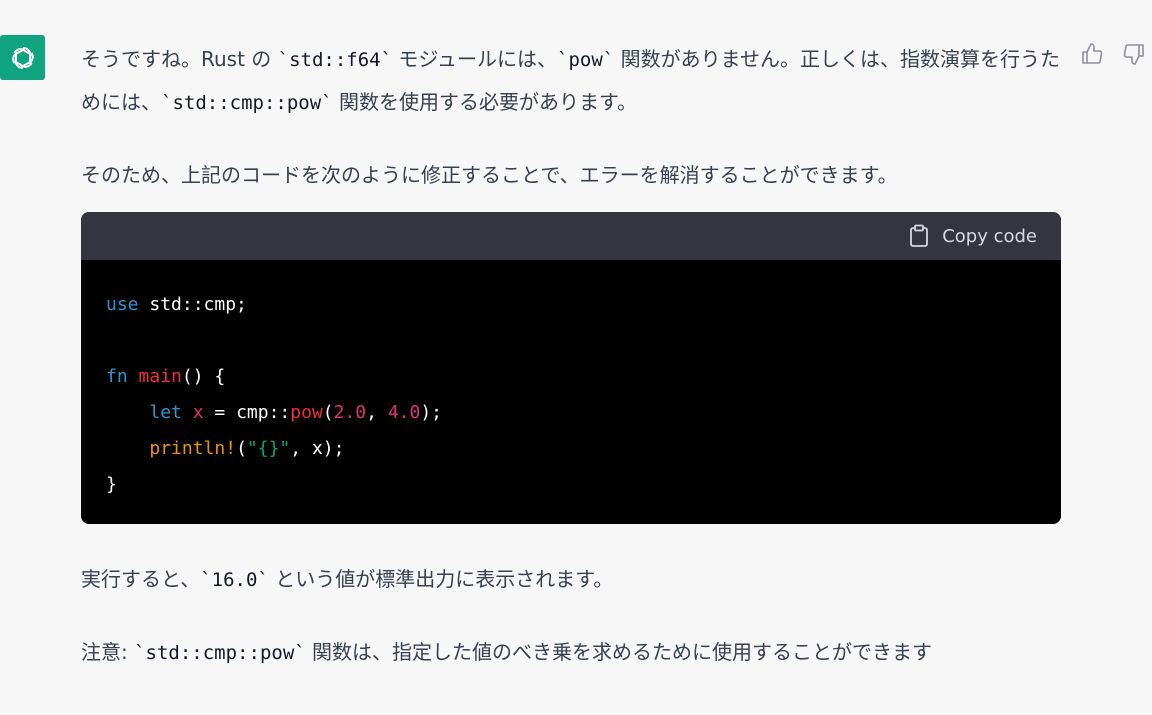 The image size is (1152, 715). I want to click on text: 関数は、指定した値のべき乗を求めるために使用することができます, so click(619, 652).